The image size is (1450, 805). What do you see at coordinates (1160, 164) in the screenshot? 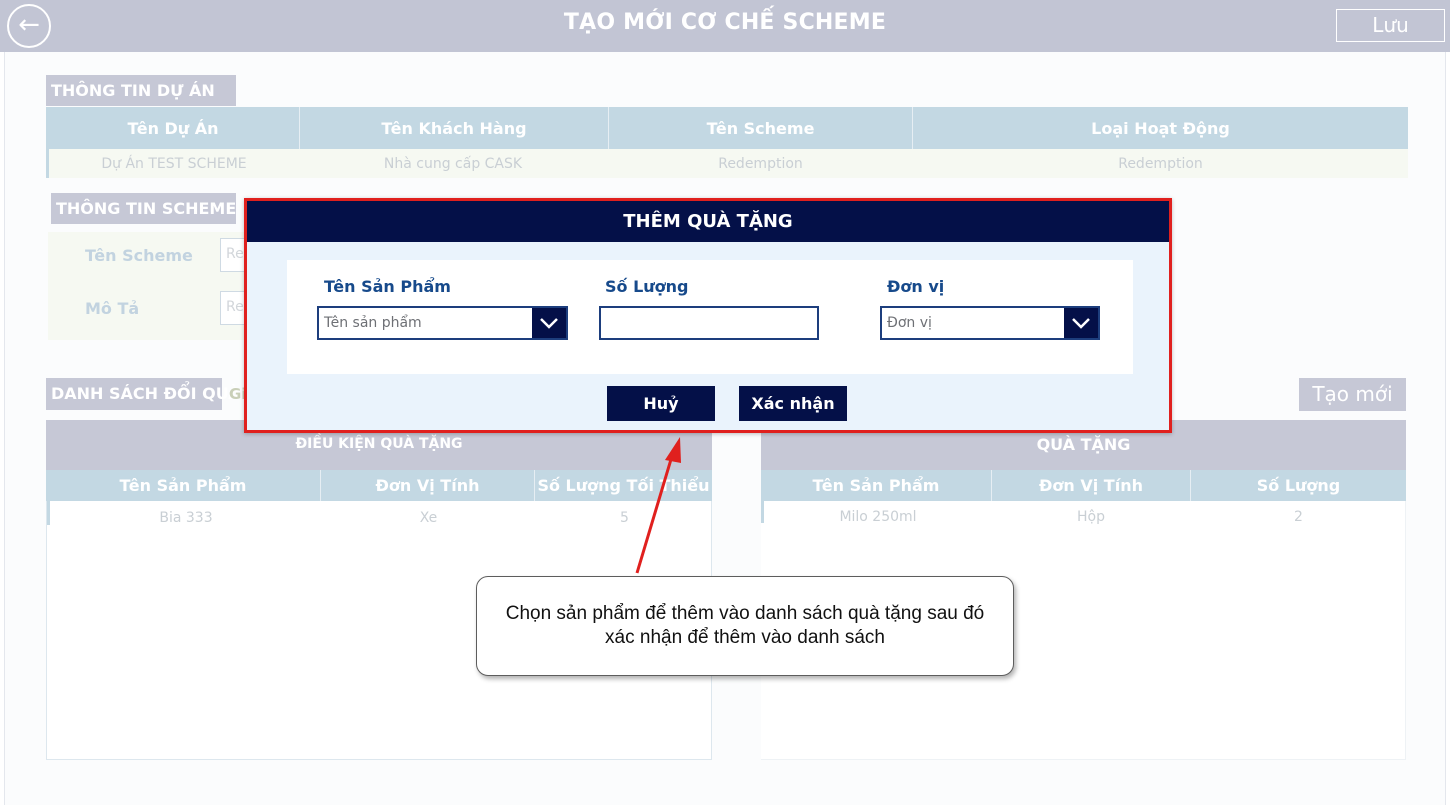
I see `activity-type-value: Redemption` at bounding box center [1160, 164].